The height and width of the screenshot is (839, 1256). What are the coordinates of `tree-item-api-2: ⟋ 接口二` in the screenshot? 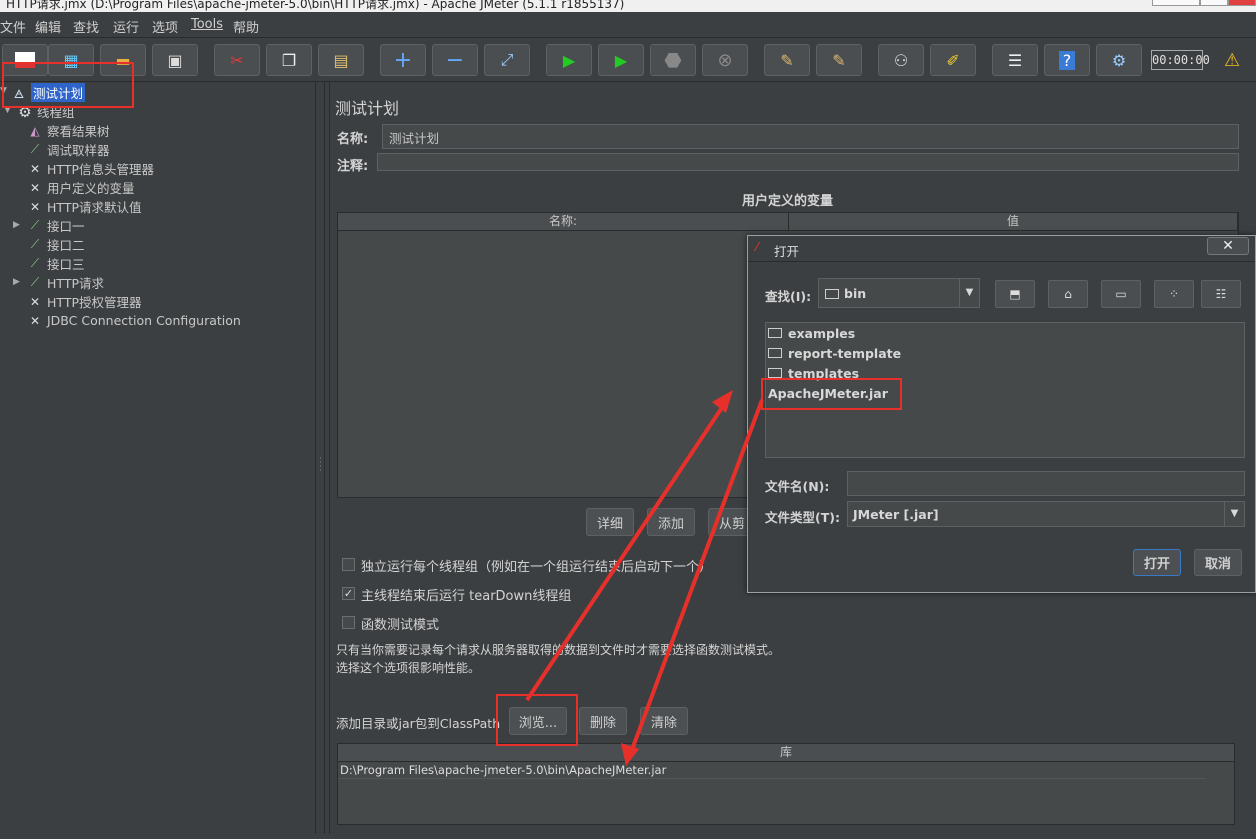 It's located at (55, 244).